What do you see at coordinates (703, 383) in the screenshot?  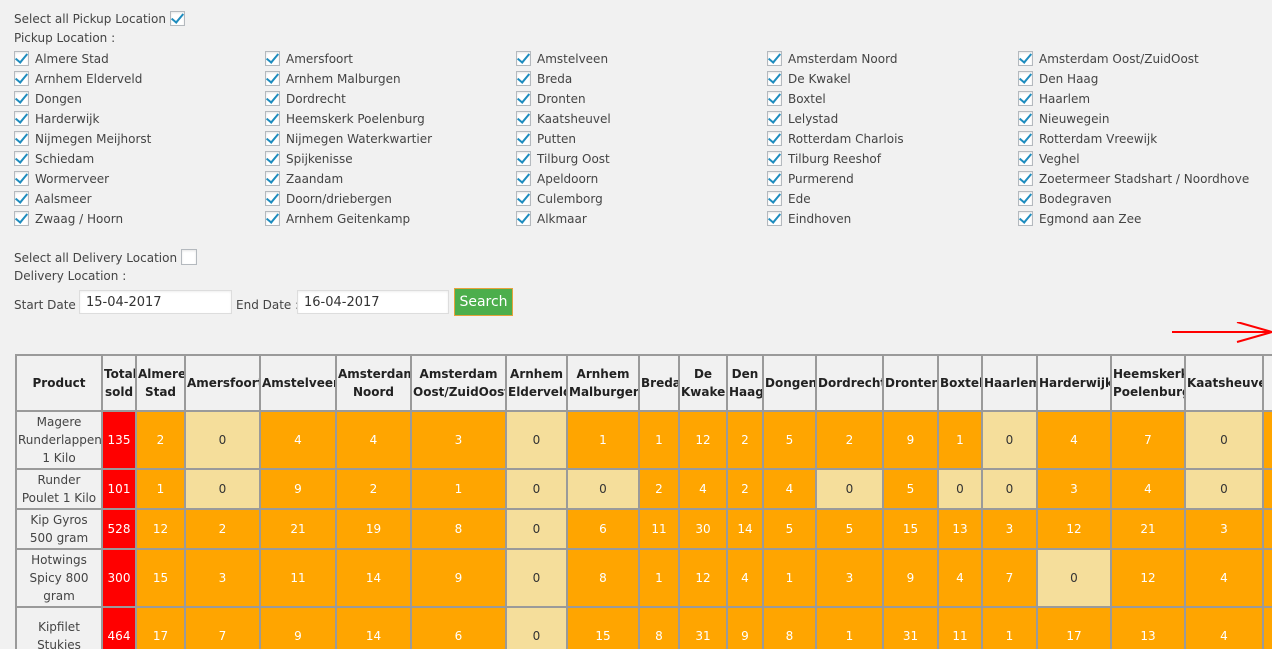 I see `column-header: De Kwakel` at bounding box center [703, 383].